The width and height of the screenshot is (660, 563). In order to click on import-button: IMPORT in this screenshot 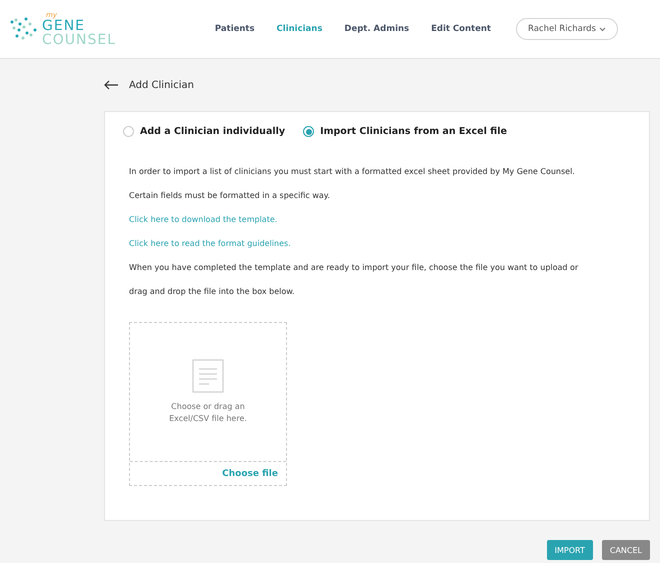, I will do `click(569, 550)`.